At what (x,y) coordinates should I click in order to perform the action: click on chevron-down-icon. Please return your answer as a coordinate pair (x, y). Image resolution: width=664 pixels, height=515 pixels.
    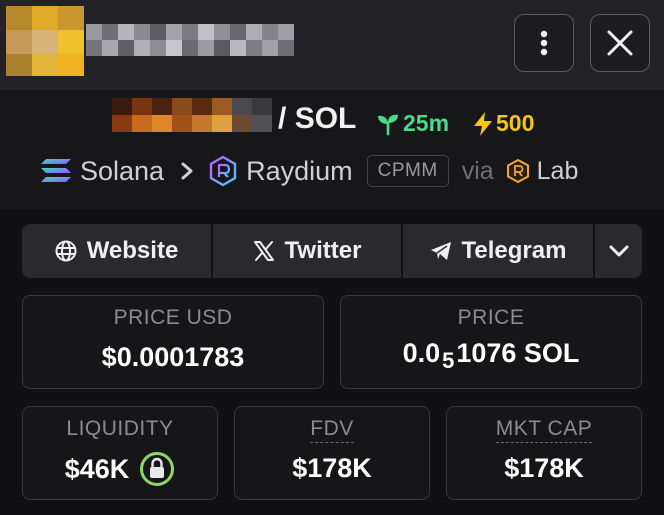
    Looking at the image, I should click on (618, 251).